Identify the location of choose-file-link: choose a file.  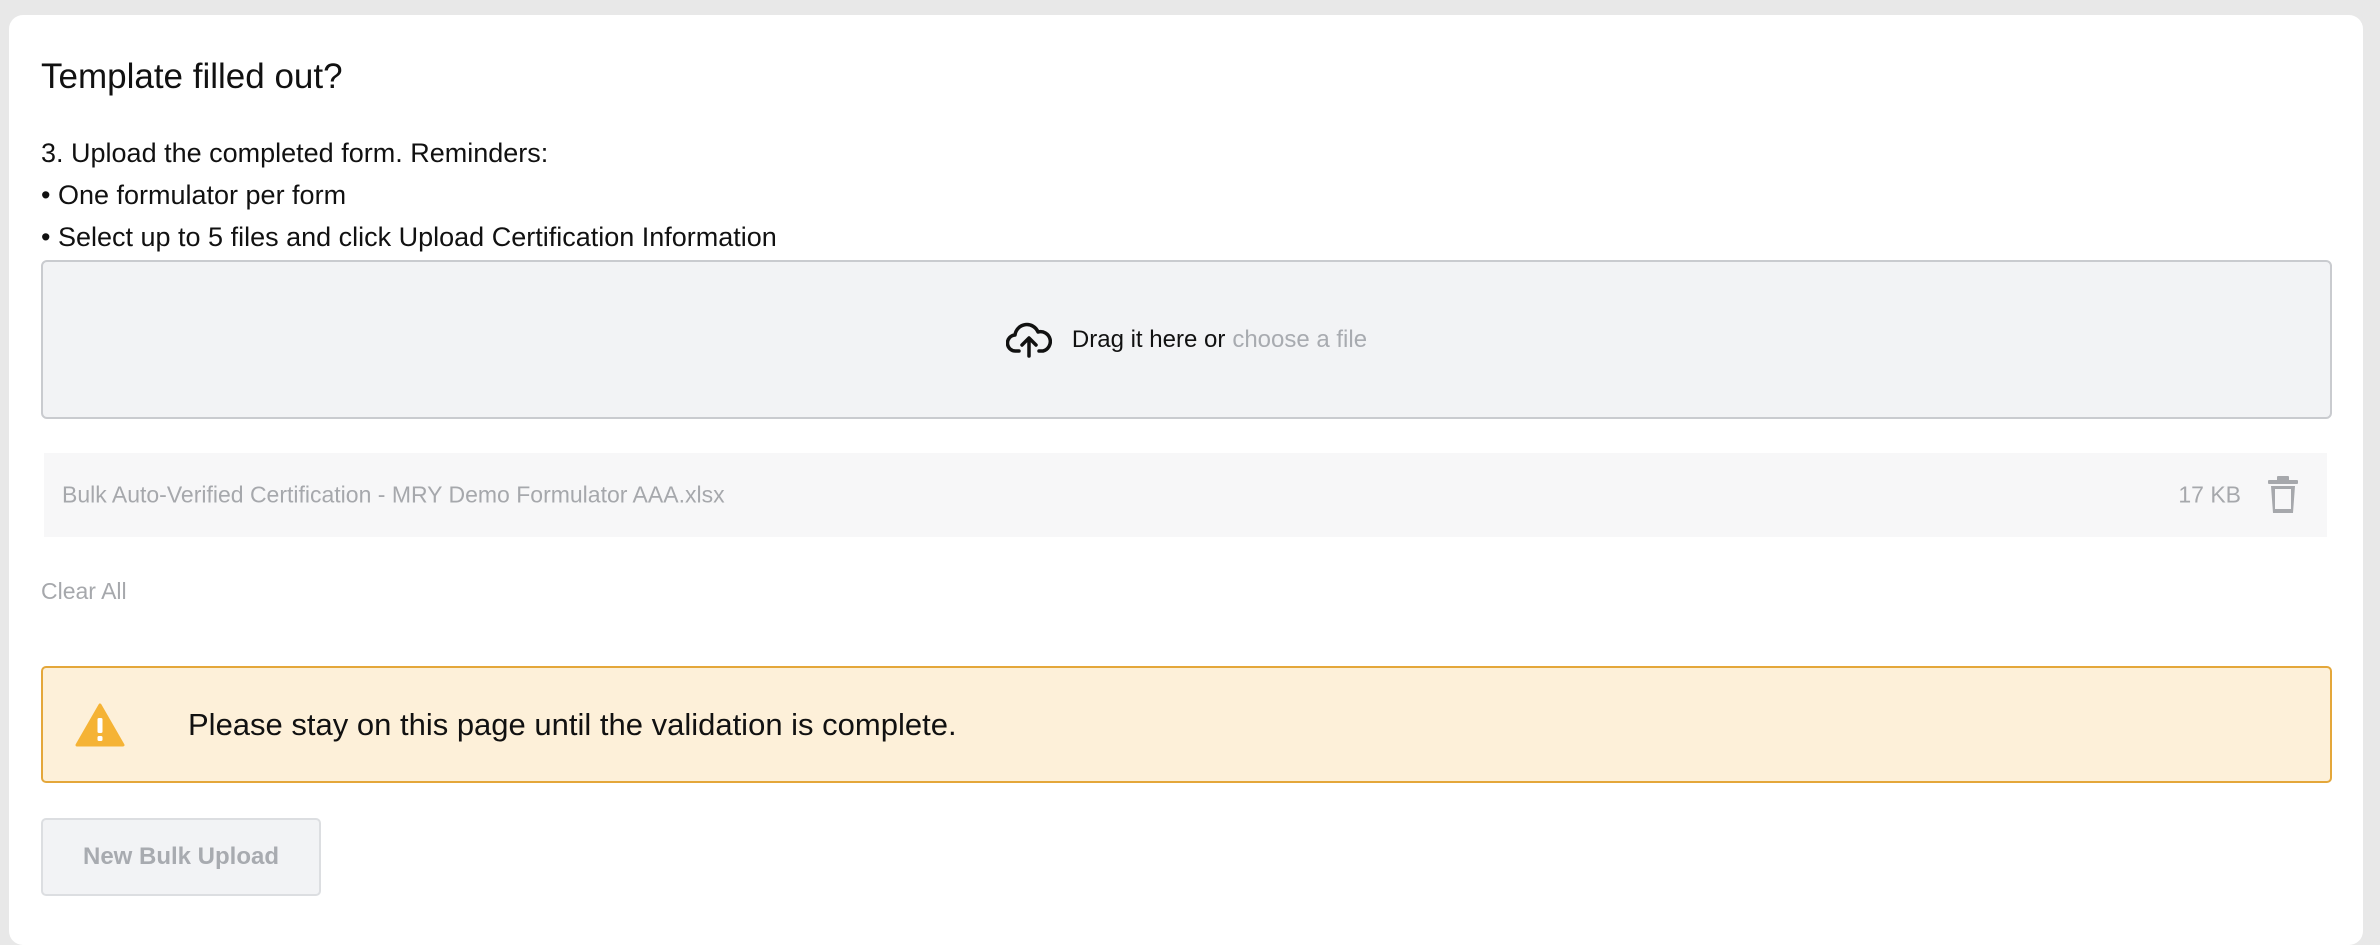
(1299, 340).